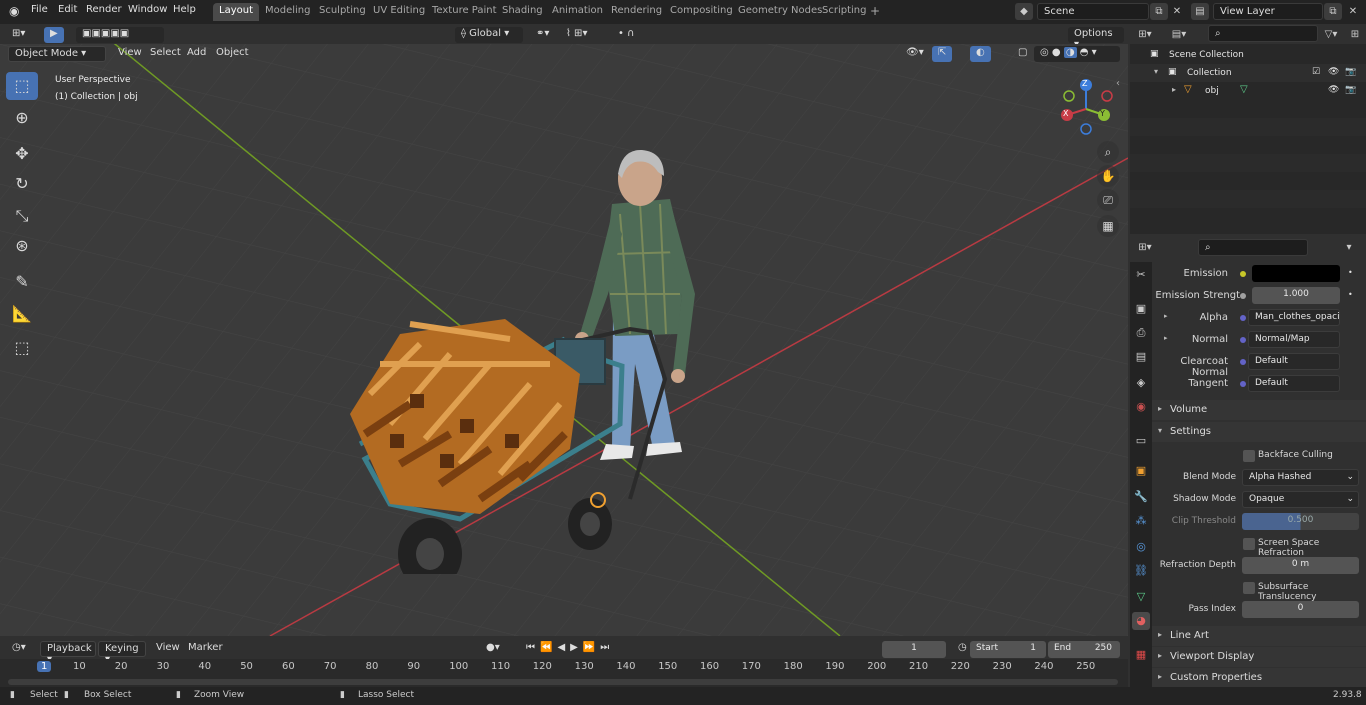 The image size is (1366, 705). Describe the element at coordinates (1141, 471) in the screenshot. I see `object-tab-icon: ▣` at that location.